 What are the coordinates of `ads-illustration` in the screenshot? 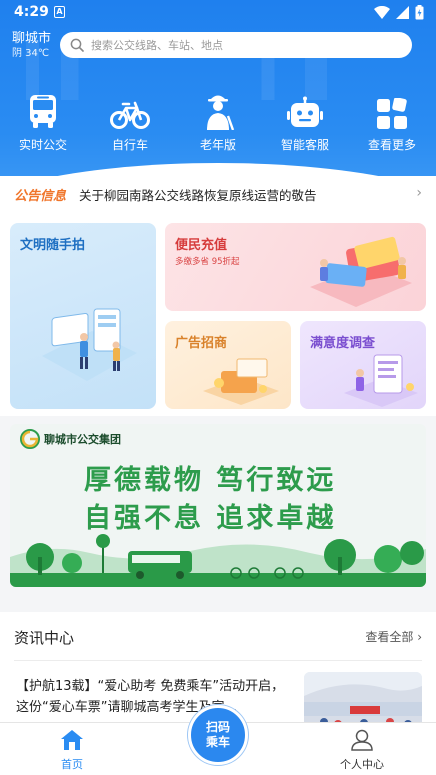 It's located at (241, 381).